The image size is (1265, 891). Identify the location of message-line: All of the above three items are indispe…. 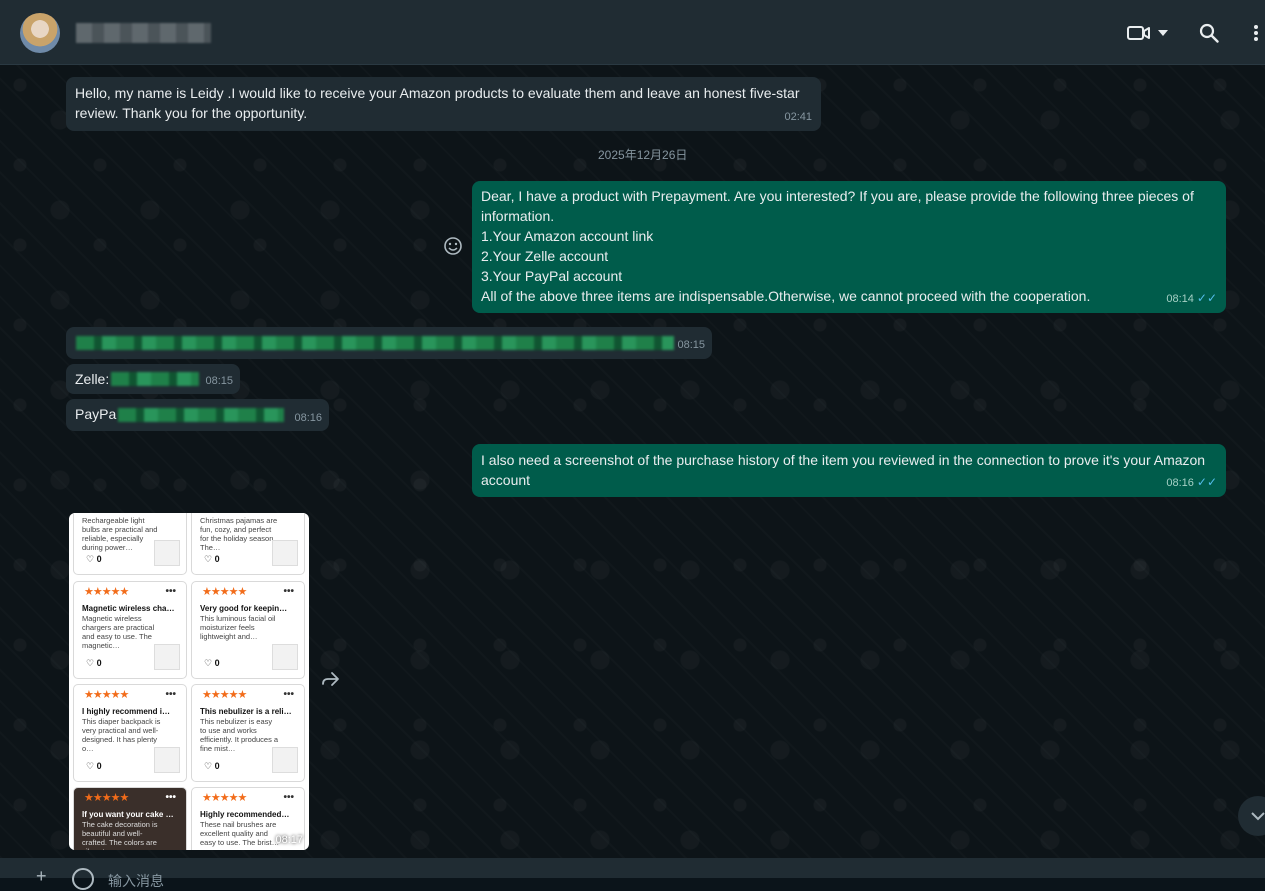
(786, 296).